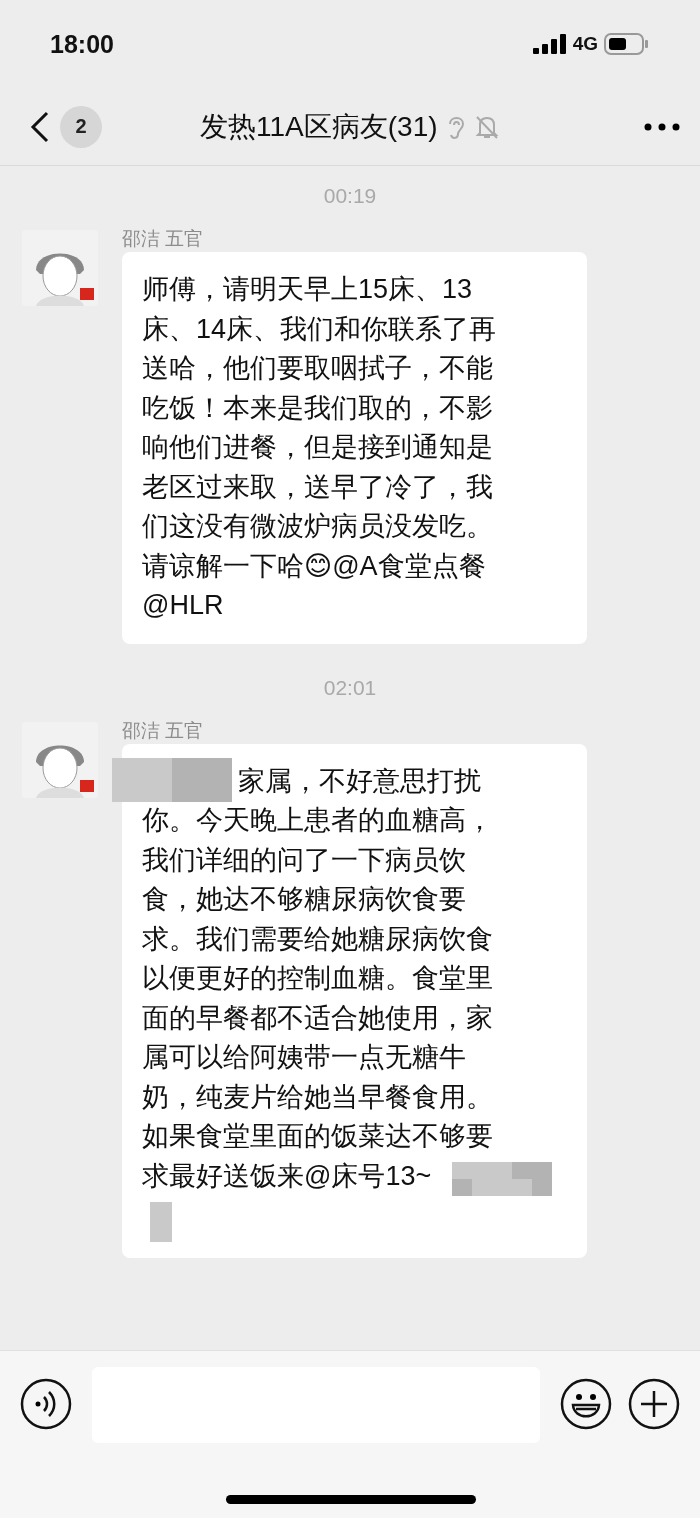 This screenshot has width=700, height=1518. Describe the element at coordinates (586, 1404) in the screenshot. I see `emoji-icon` at that location.